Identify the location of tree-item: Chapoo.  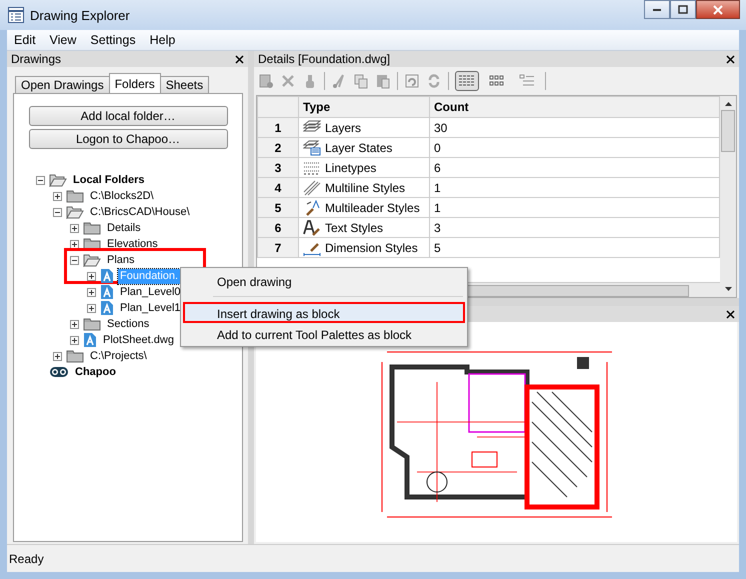
(95, 372).